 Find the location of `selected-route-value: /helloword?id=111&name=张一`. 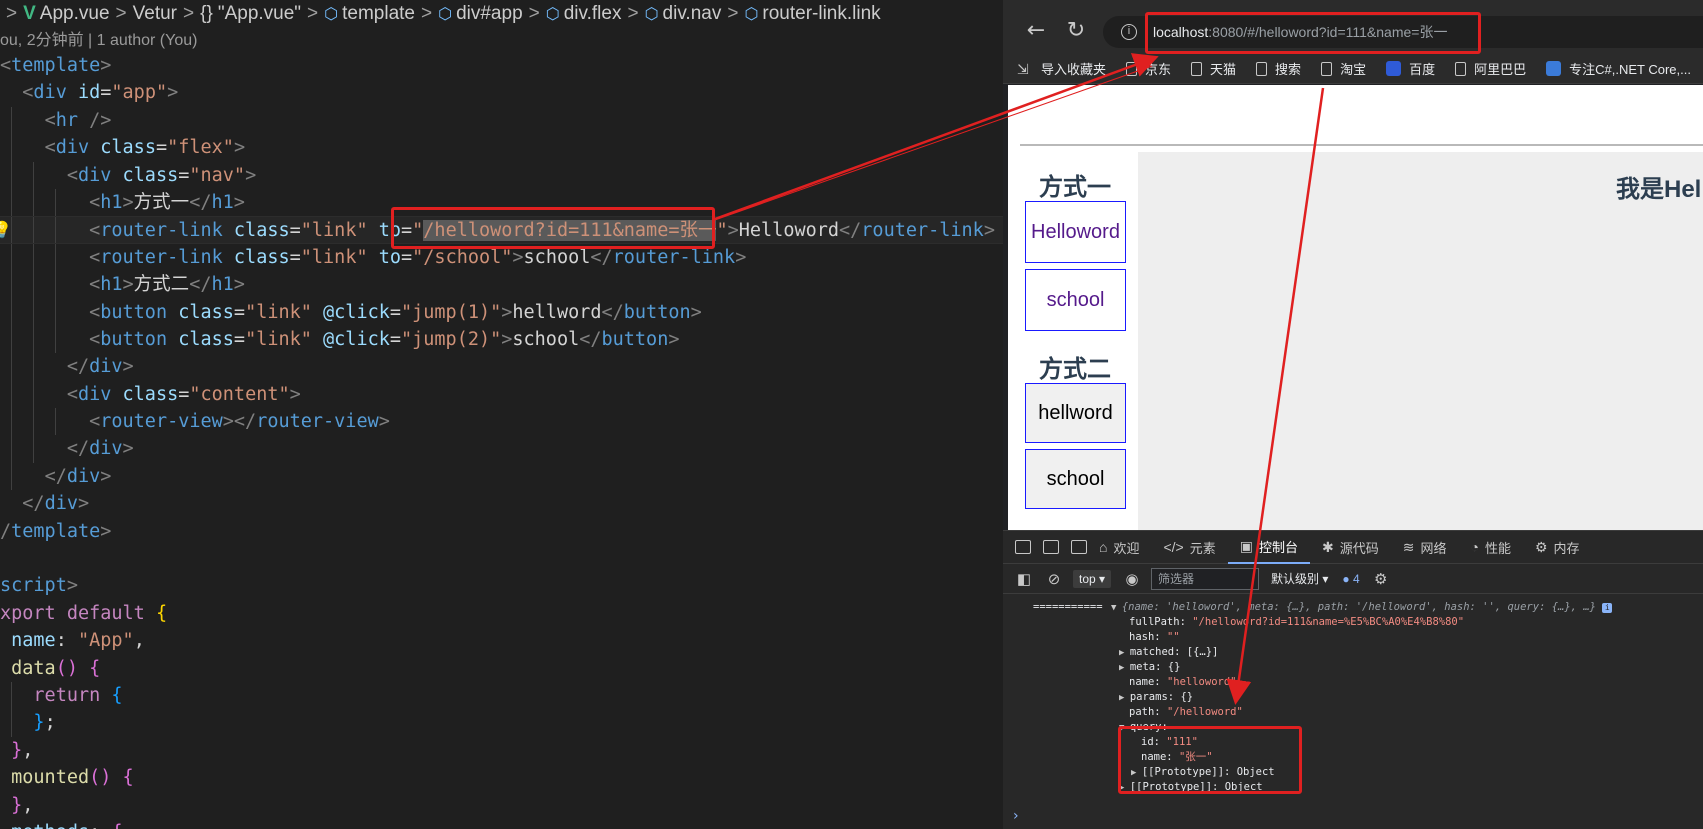

selected-route-value: /helloword?id=111&name=张一 is located at coordinates (570, 231).